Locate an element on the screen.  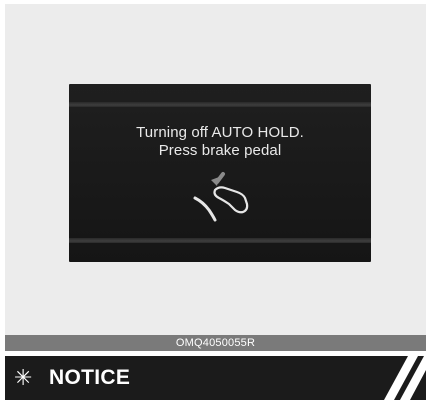
asterisk-icon: ✳ is located at coordinates (23, 377).